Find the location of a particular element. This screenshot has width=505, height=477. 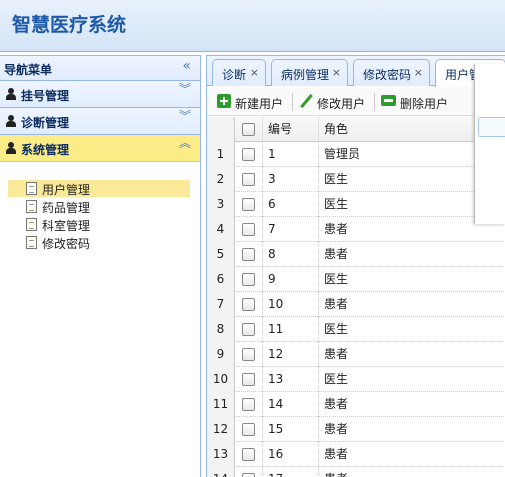

row-number: 11 is located at coordinates (221, 404).